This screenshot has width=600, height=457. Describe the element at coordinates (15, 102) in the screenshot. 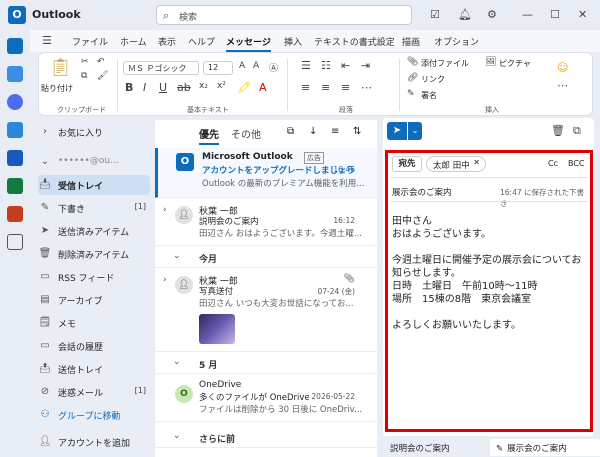

I see `people-icon` at that location.